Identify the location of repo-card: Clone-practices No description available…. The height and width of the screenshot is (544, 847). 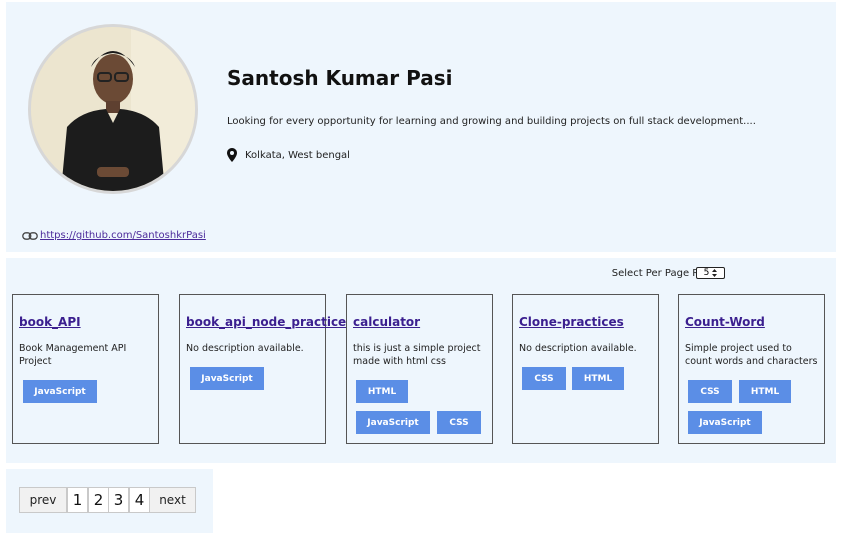
(585, 369).